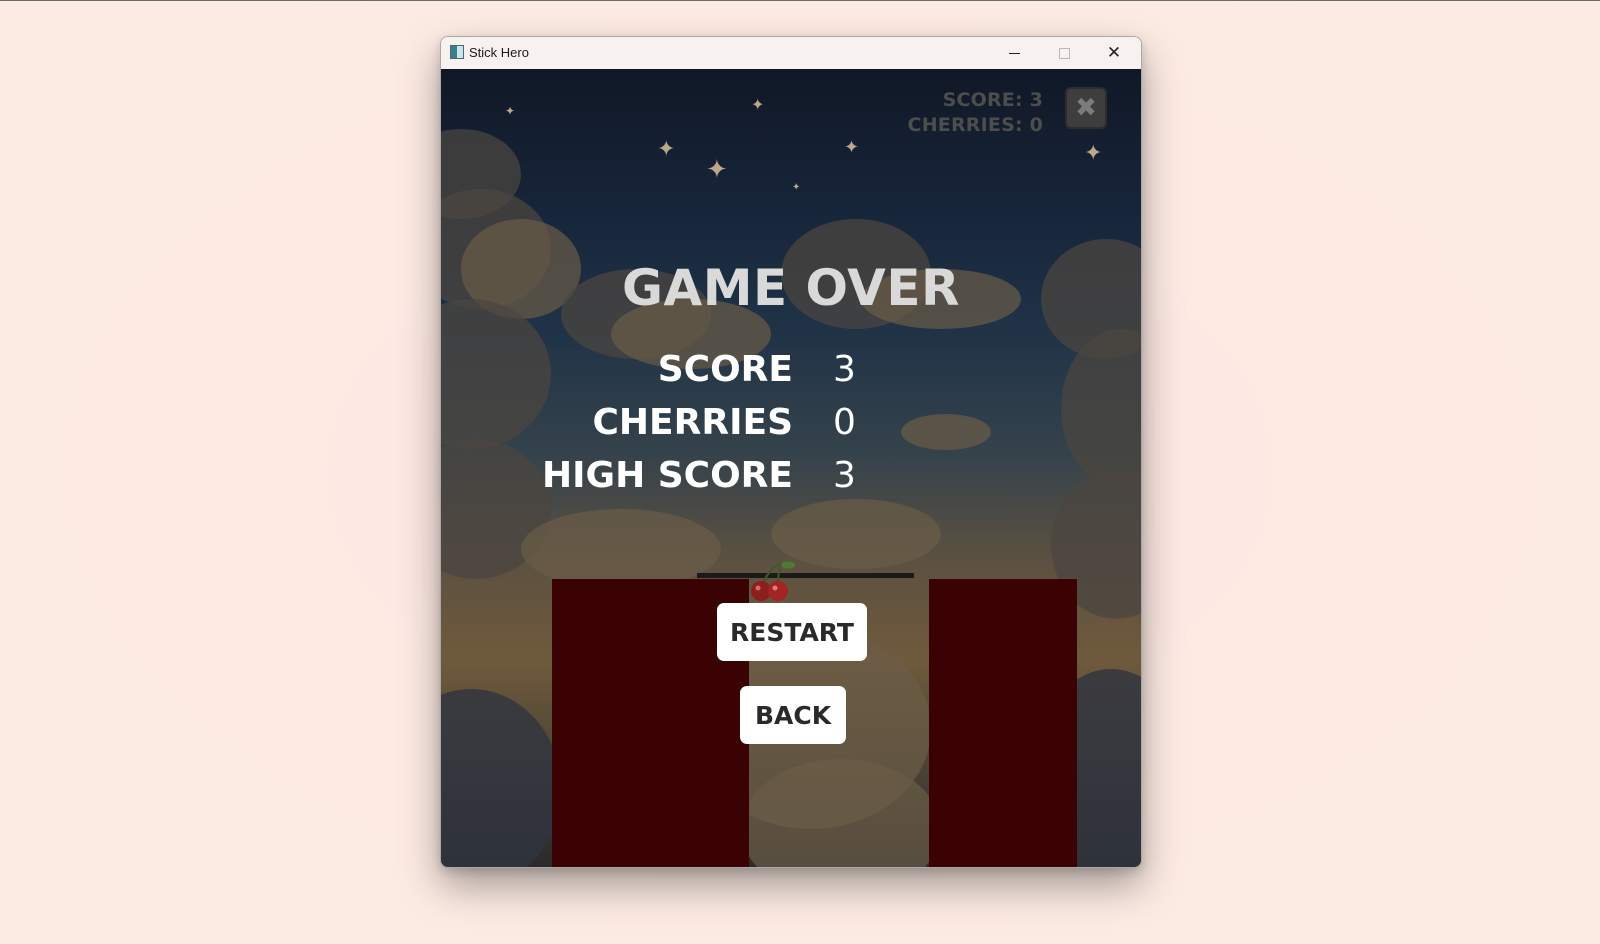 The width and height of the screenshot is (1600, 944). Describe the element at coordinates (805, 575) in the screenshot. I see `hero-stick` at that location.